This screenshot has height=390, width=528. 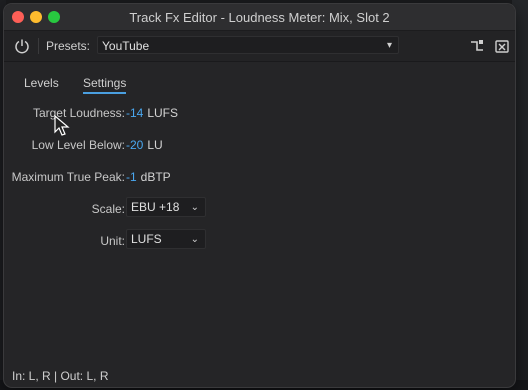 I want to click on scale-dropdown: EBU +18 ⌄, so click(x=166, y=207).